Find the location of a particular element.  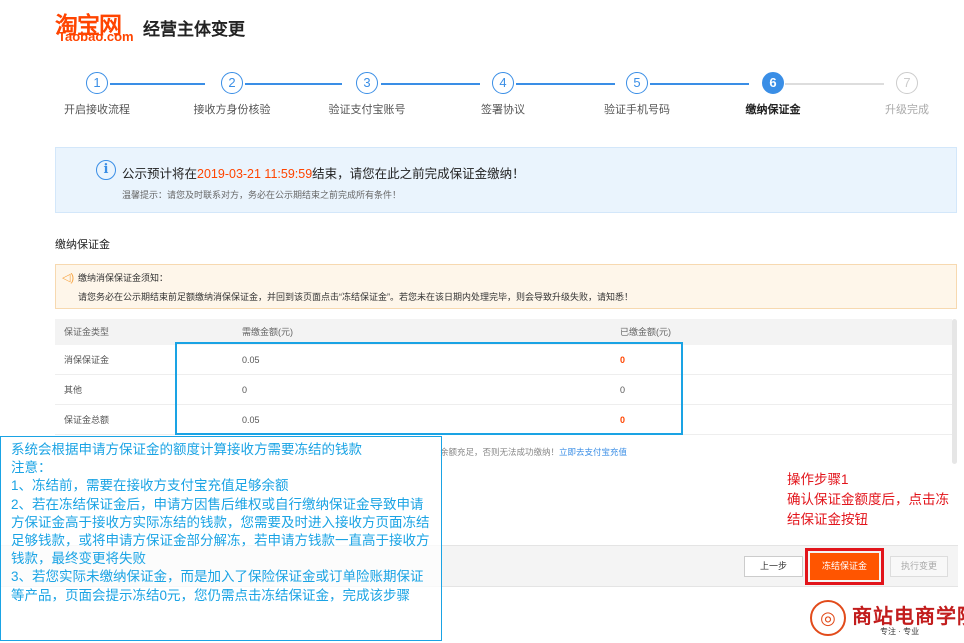

step-number: 4 is located at coordinates (503, 83).